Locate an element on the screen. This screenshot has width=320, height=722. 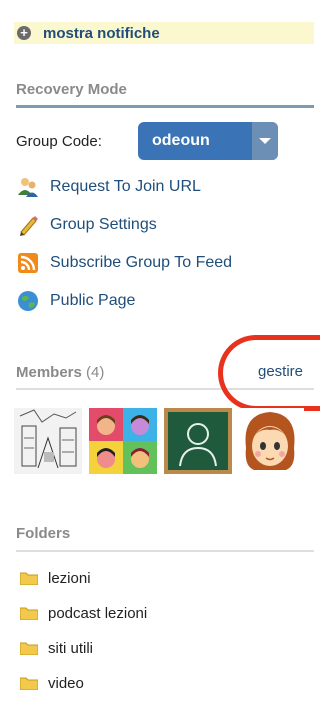
show-notifications-link: mostra notifiche is located at coordinates (101, 33).